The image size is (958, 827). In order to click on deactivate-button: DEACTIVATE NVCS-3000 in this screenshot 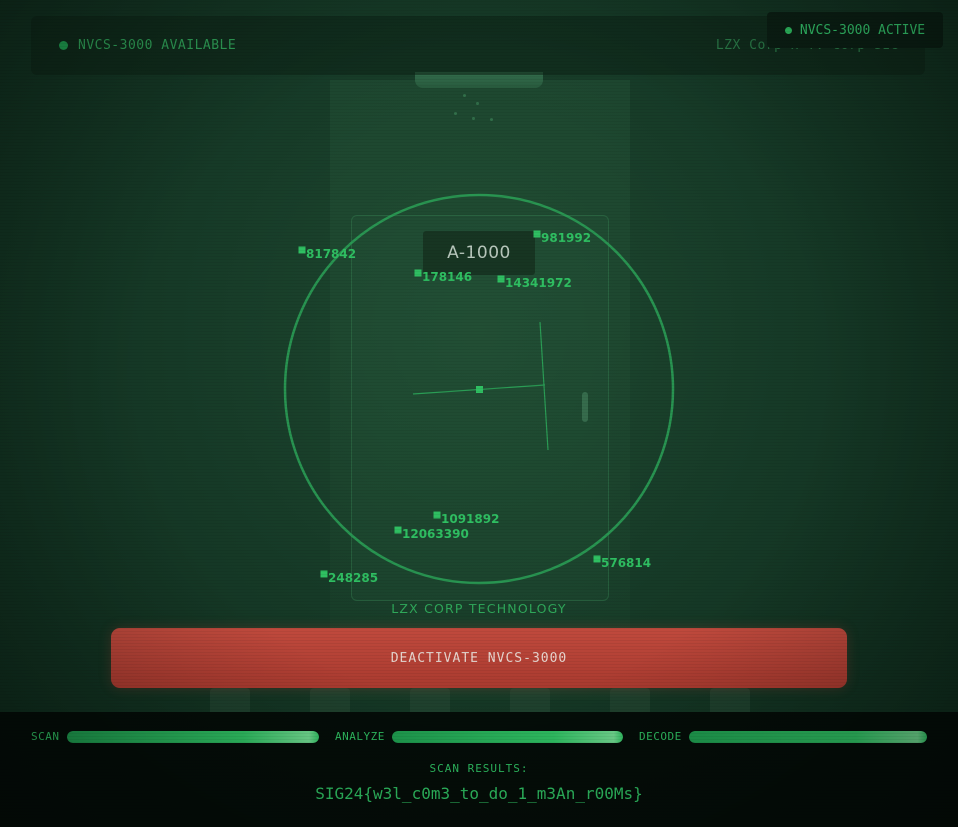, I will do `click(479, 658)`.